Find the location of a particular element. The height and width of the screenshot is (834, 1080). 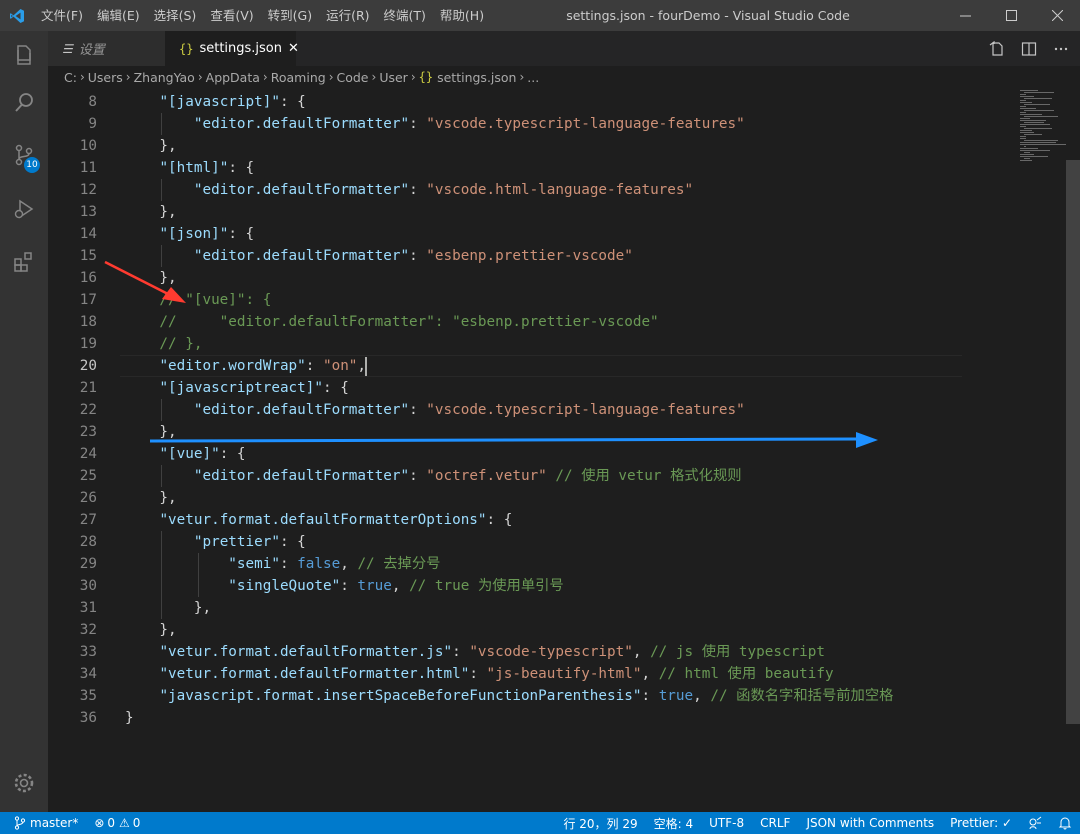

code-line: 20 "editor.wordWrap": "on", is located at coordinates (505, 366).